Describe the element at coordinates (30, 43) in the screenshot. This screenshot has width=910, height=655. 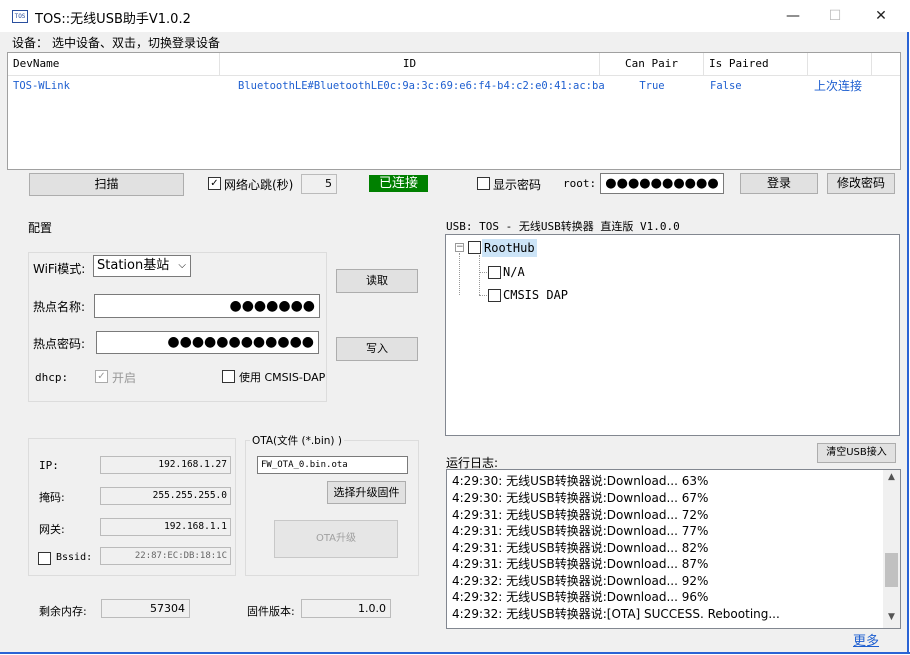
I see `devices-label: 设备：` at that location.